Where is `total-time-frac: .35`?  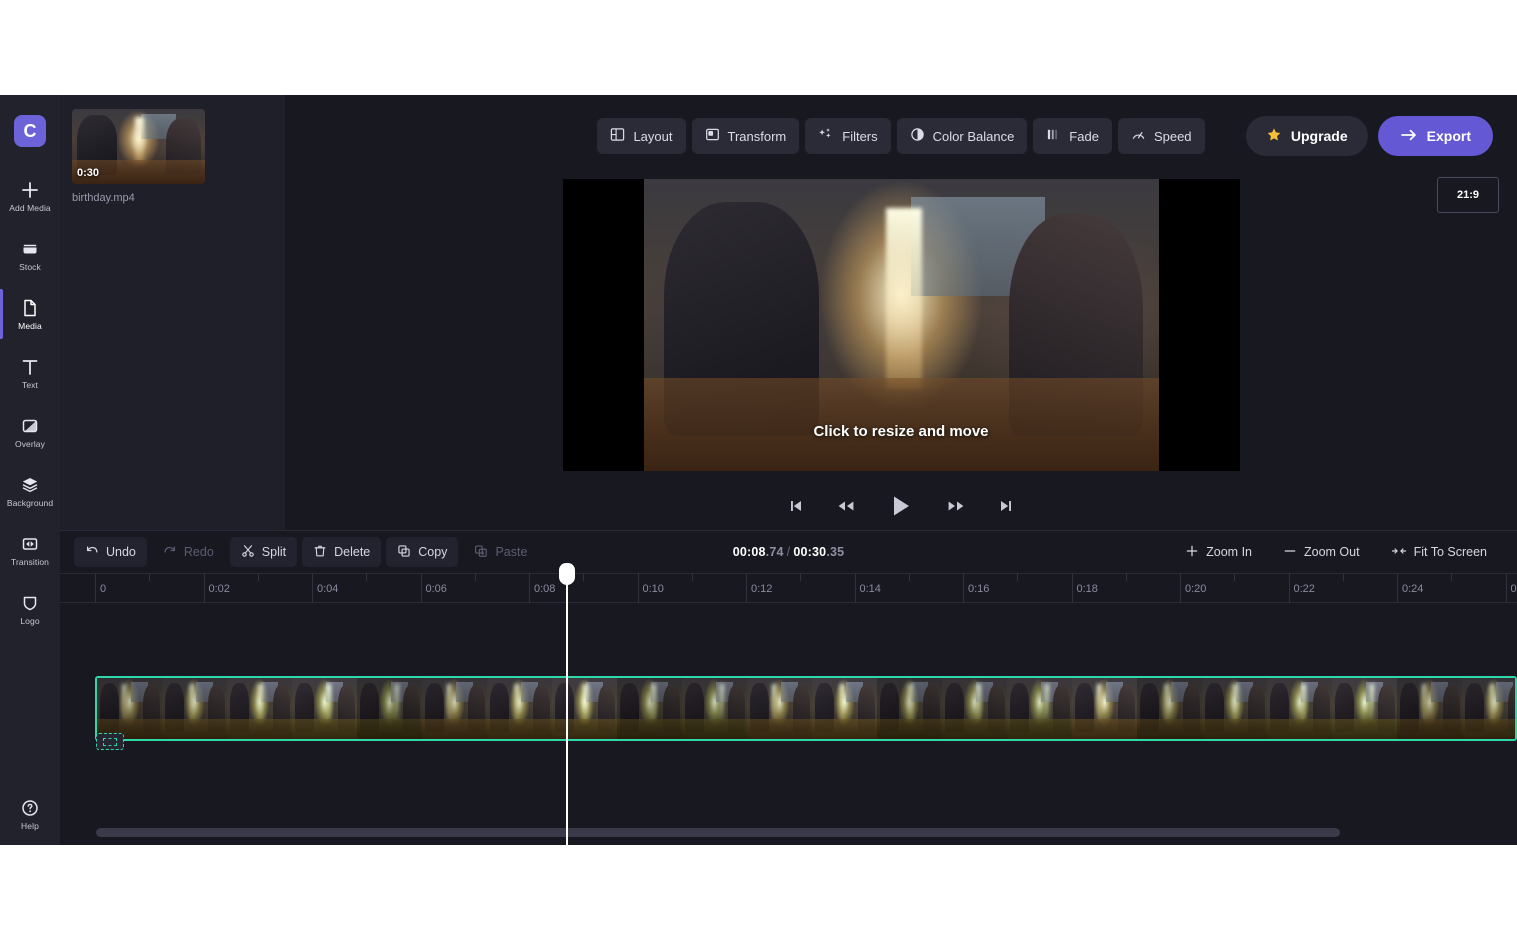 total-time-frac: .35 is located at coordinates (835, 552).